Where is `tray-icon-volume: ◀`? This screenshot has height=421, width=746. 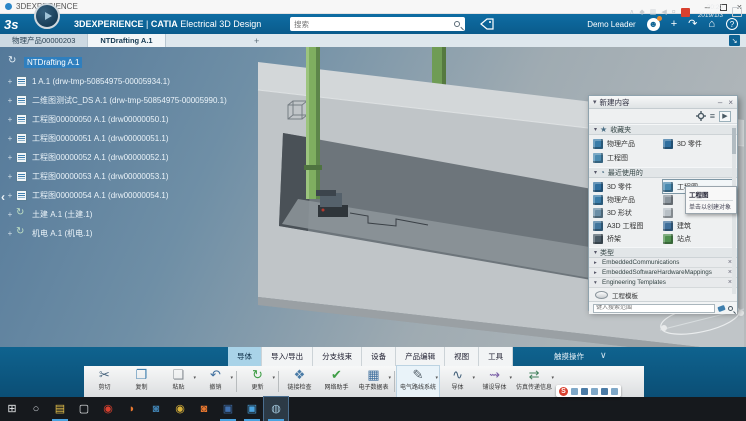 tray-icon-volume: ◀ is located at coordinates (663, 12).